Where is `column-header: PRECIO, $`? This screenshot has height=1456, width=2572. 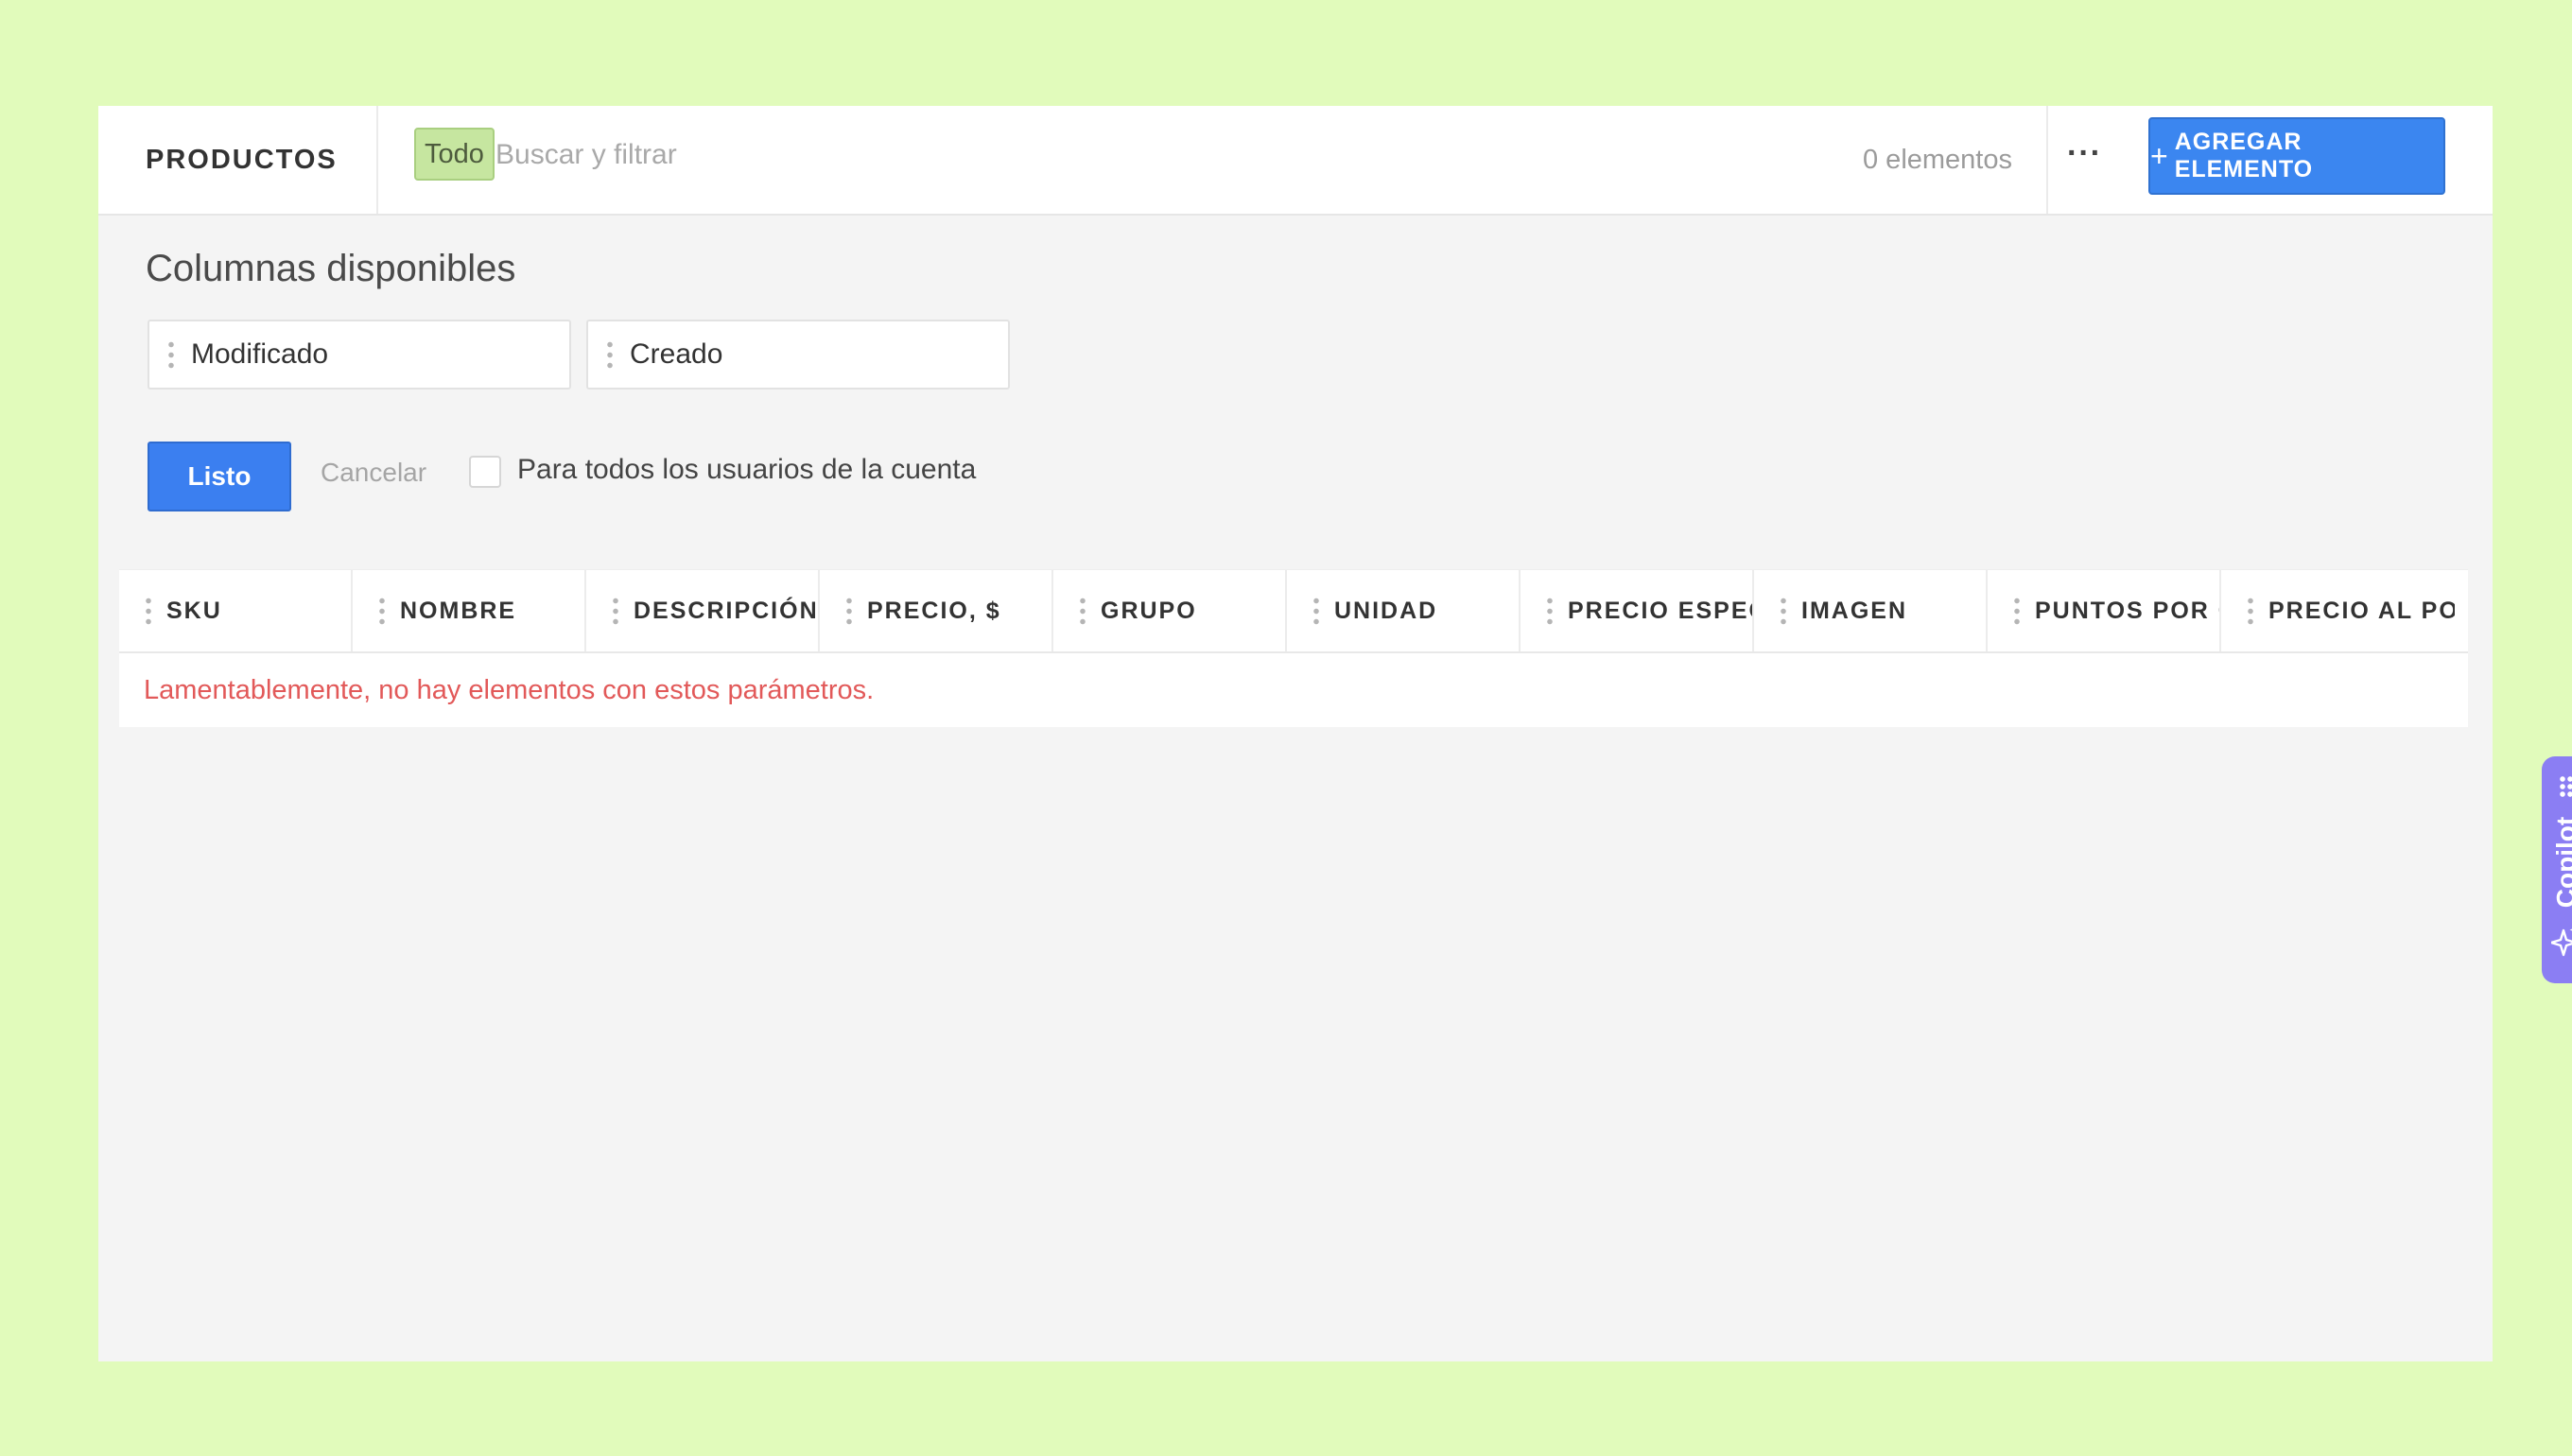 column-header: PRECIO, $ is located at coordinates (936, 610).